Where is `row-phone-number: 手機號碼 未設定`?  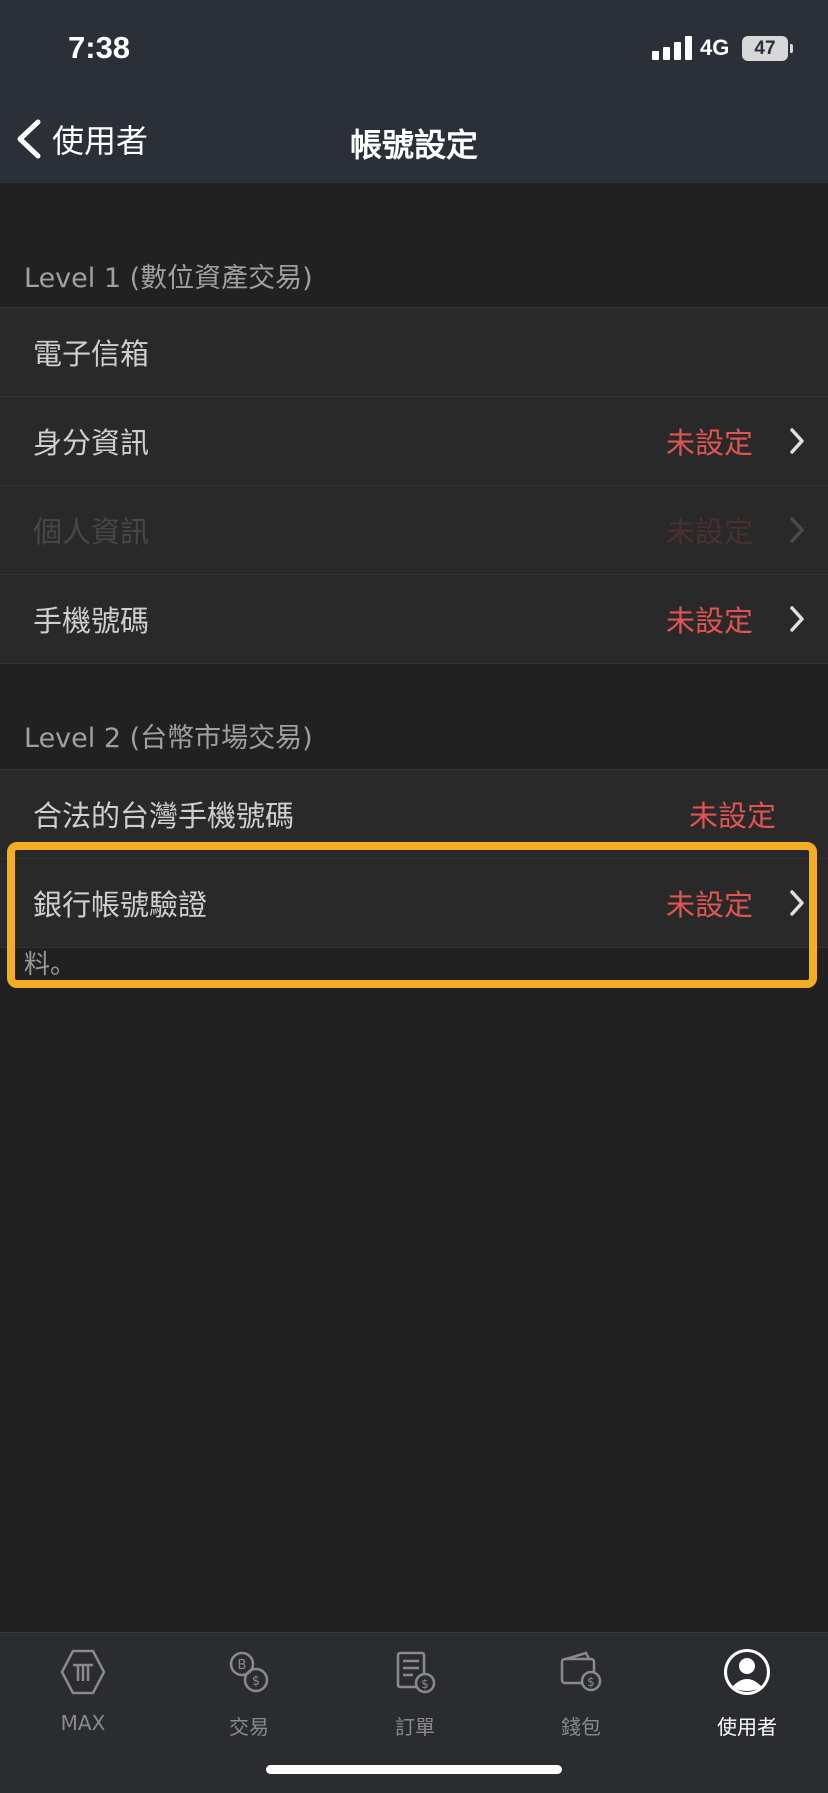
row-phone-number: 手機號碼 未設定 is located at coordinates (414, 619).